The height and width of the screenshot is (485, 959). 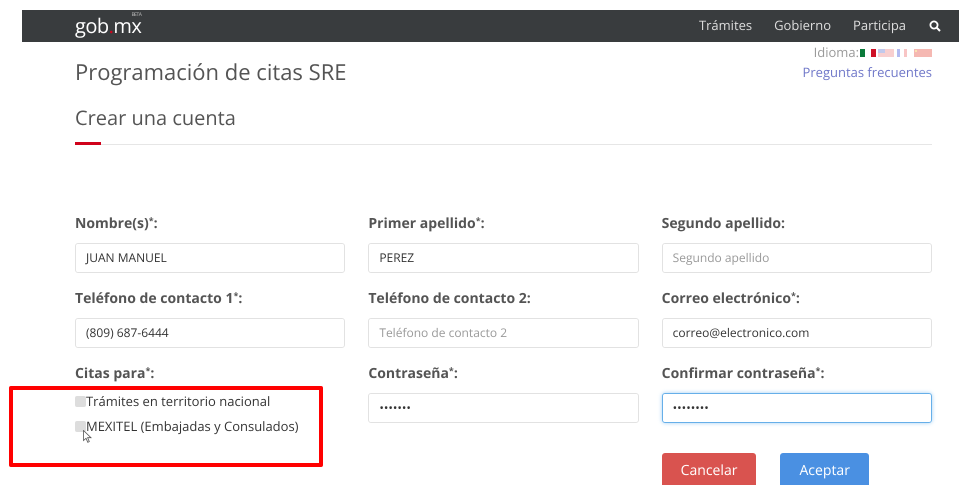 What do you see at coordinates (210, 72) in the screenshot?
I see `page-title: Programación de citas SRE` at bounding box center [210, 72].